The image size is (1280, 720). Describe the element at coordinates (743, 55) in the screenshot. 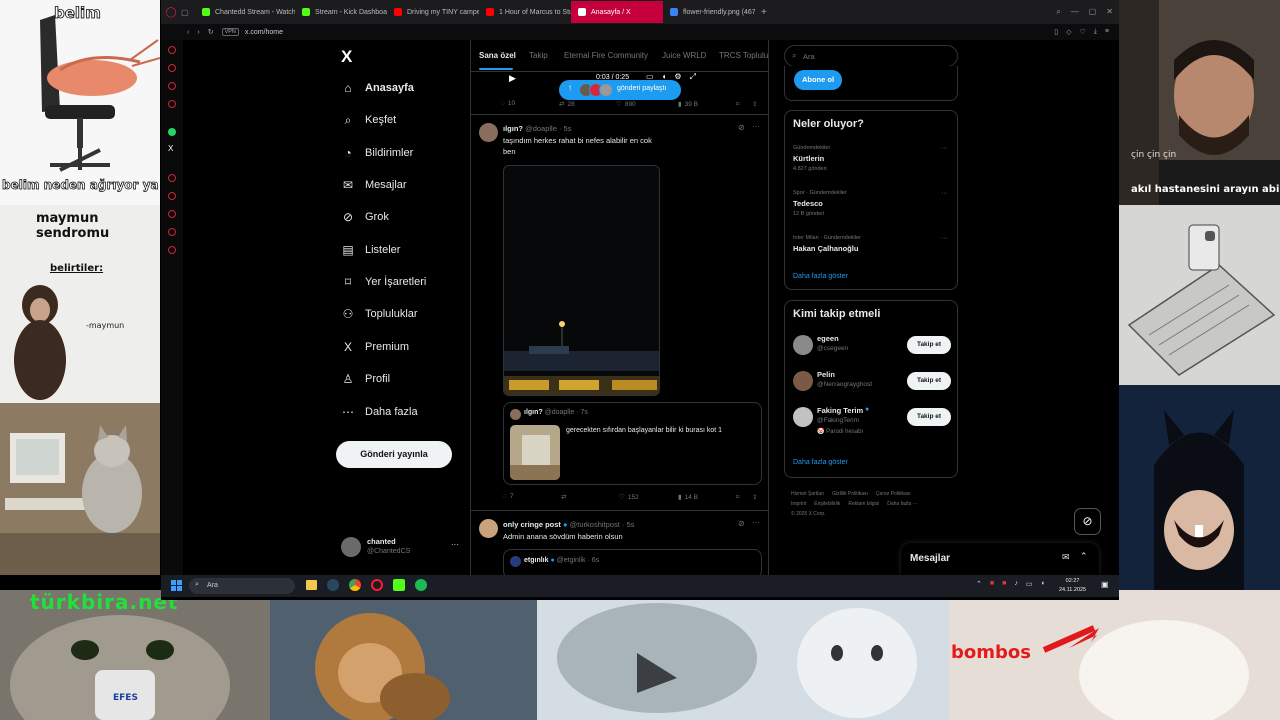

I see `timeline-tab: TRCS Topluluk` at that location.